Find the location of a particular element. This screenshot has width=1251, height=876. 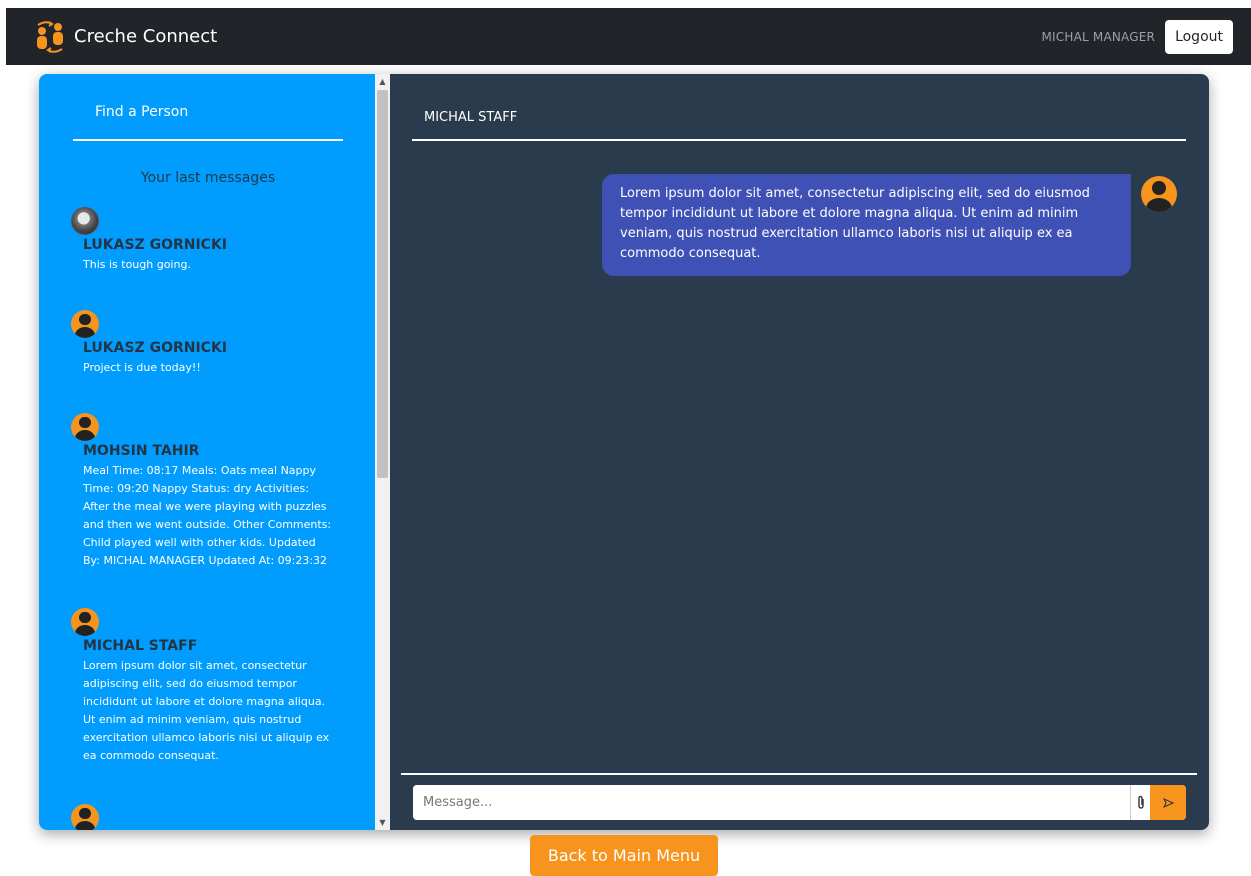

photo-avatar-icon is located at coordinates (85, 221).